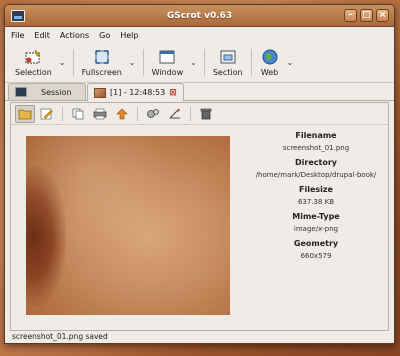 Image resolution: width=400 pixels, height=356 pixels. Describe the element at coordinates (316, 135) in the screenshot. I see `filename-label: Filename` at that location.